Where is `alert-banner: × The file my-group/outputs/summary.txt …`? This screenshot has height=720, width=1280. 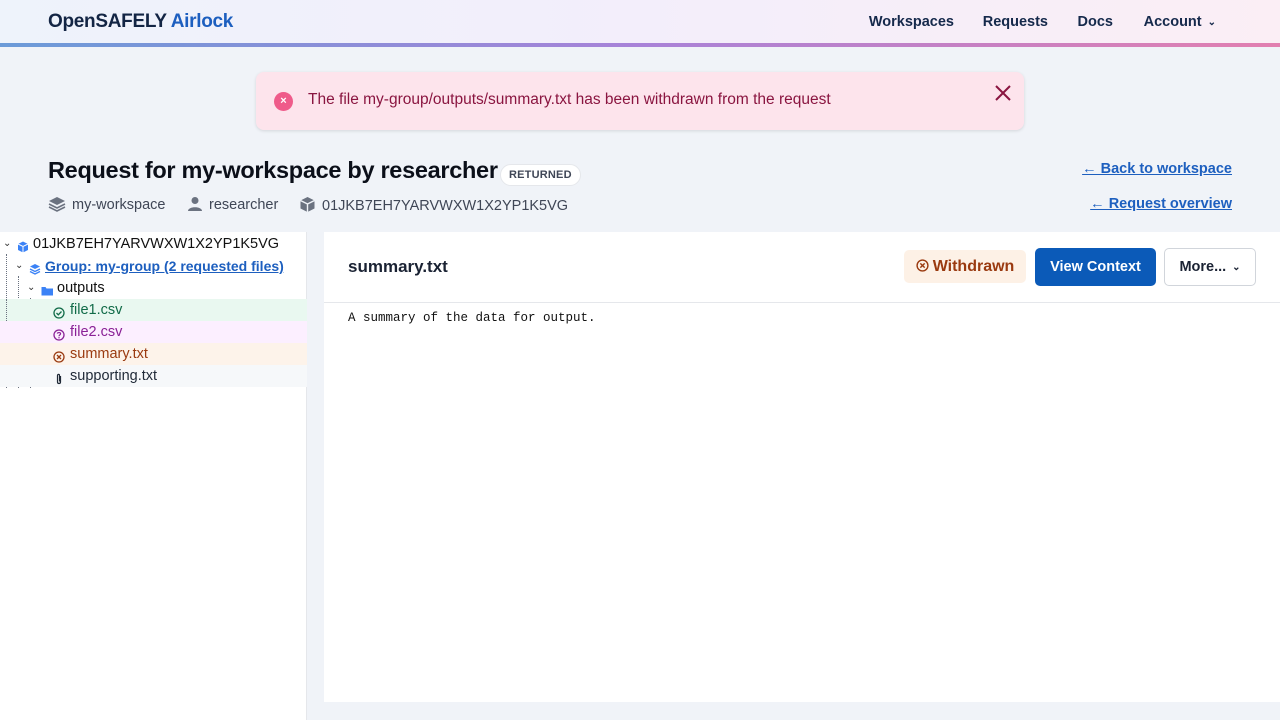
alert-banner: × The file my-group/outputs/summary.txt … is located at coordinates (640, 101).